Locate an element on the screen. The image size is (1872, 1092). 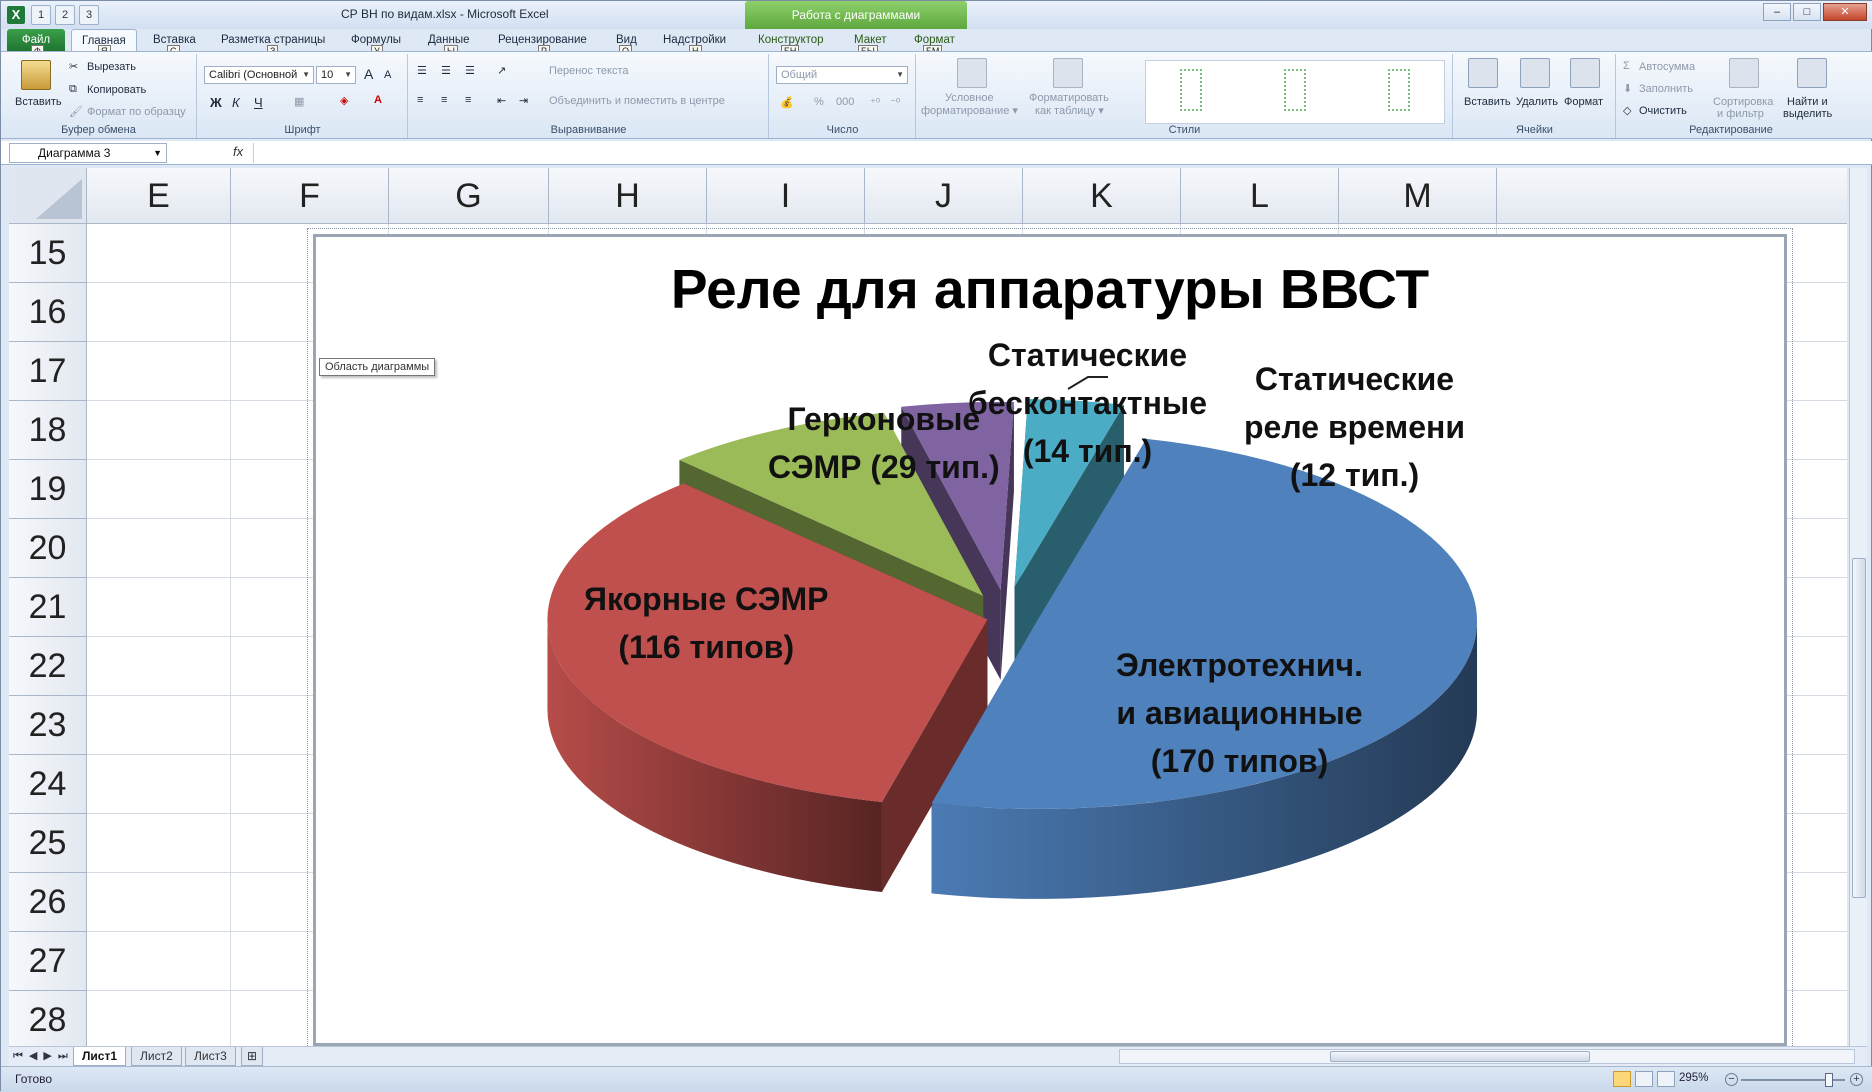
paste-button: Вставить is located at coordinates (38, 102).